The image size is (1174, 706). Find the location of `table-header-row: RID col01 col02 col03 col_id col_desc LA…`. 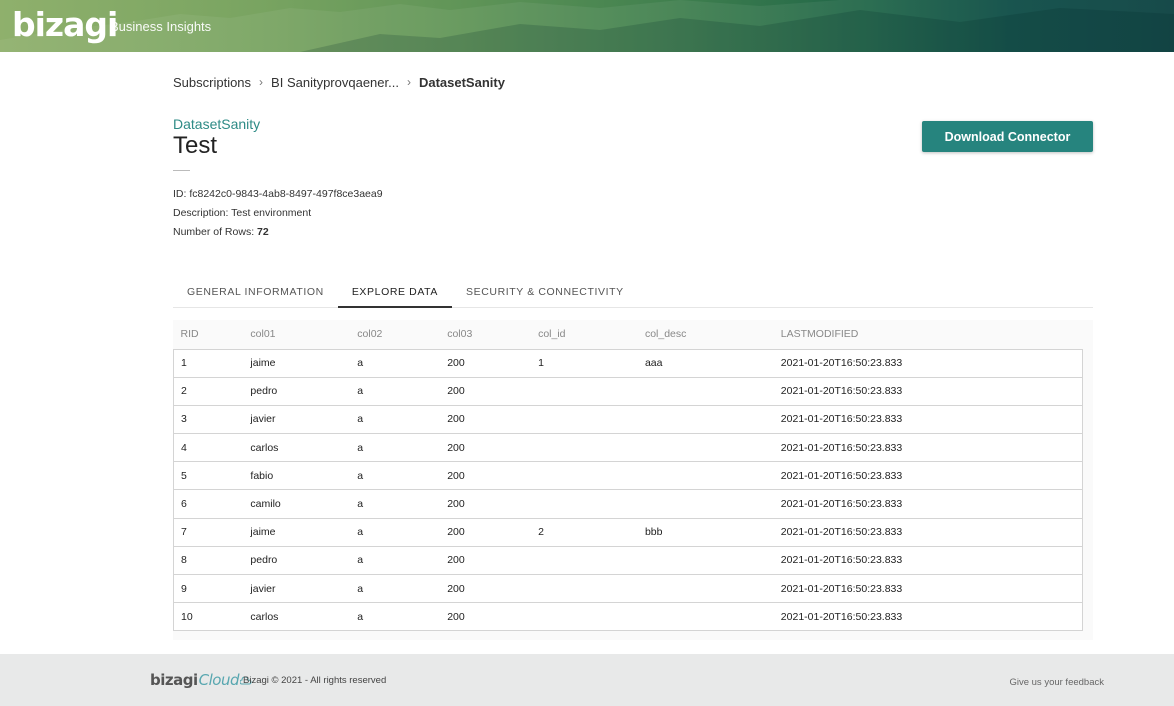

table-header-row: RID col01 col02 col03 col_id col_desc LA… is located at coordinates (628, 334).